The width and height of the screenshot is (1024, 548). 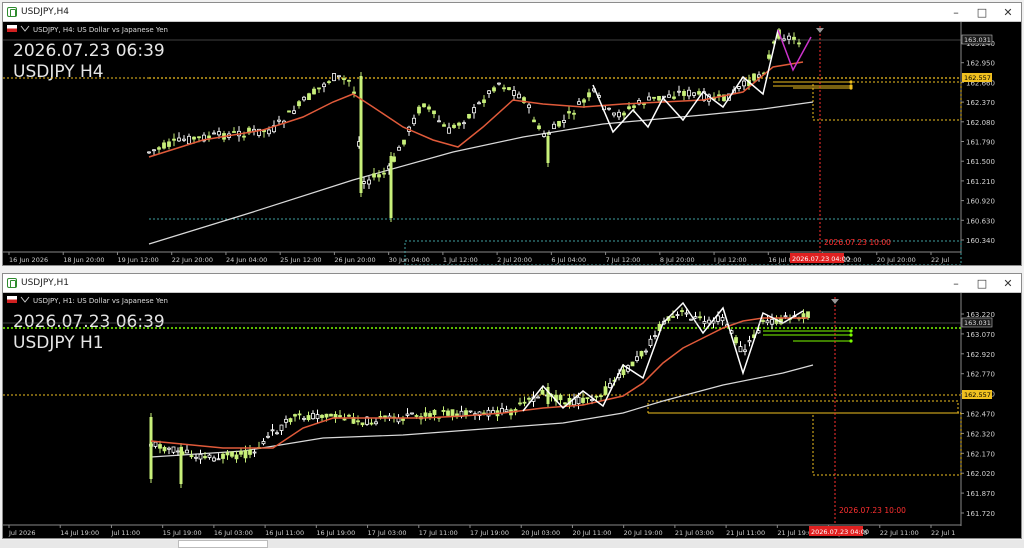 I want to click on app-chart-icon, so click(x=12, y=12).